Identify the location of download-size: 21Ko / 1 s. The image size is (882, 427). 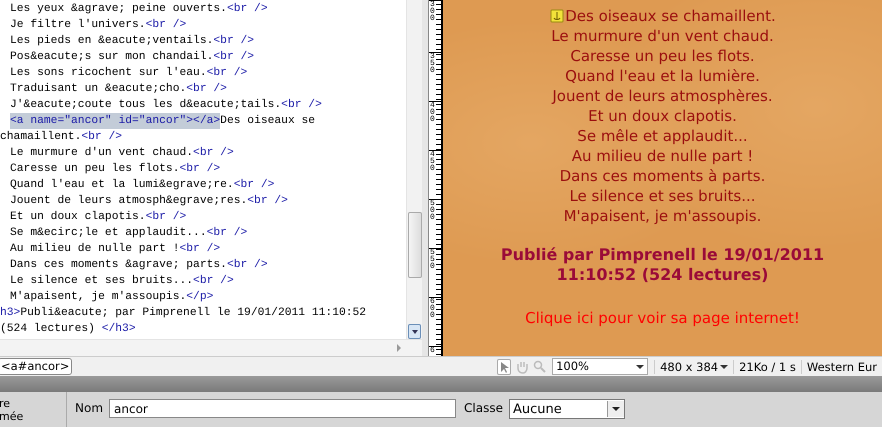
(767, 367).